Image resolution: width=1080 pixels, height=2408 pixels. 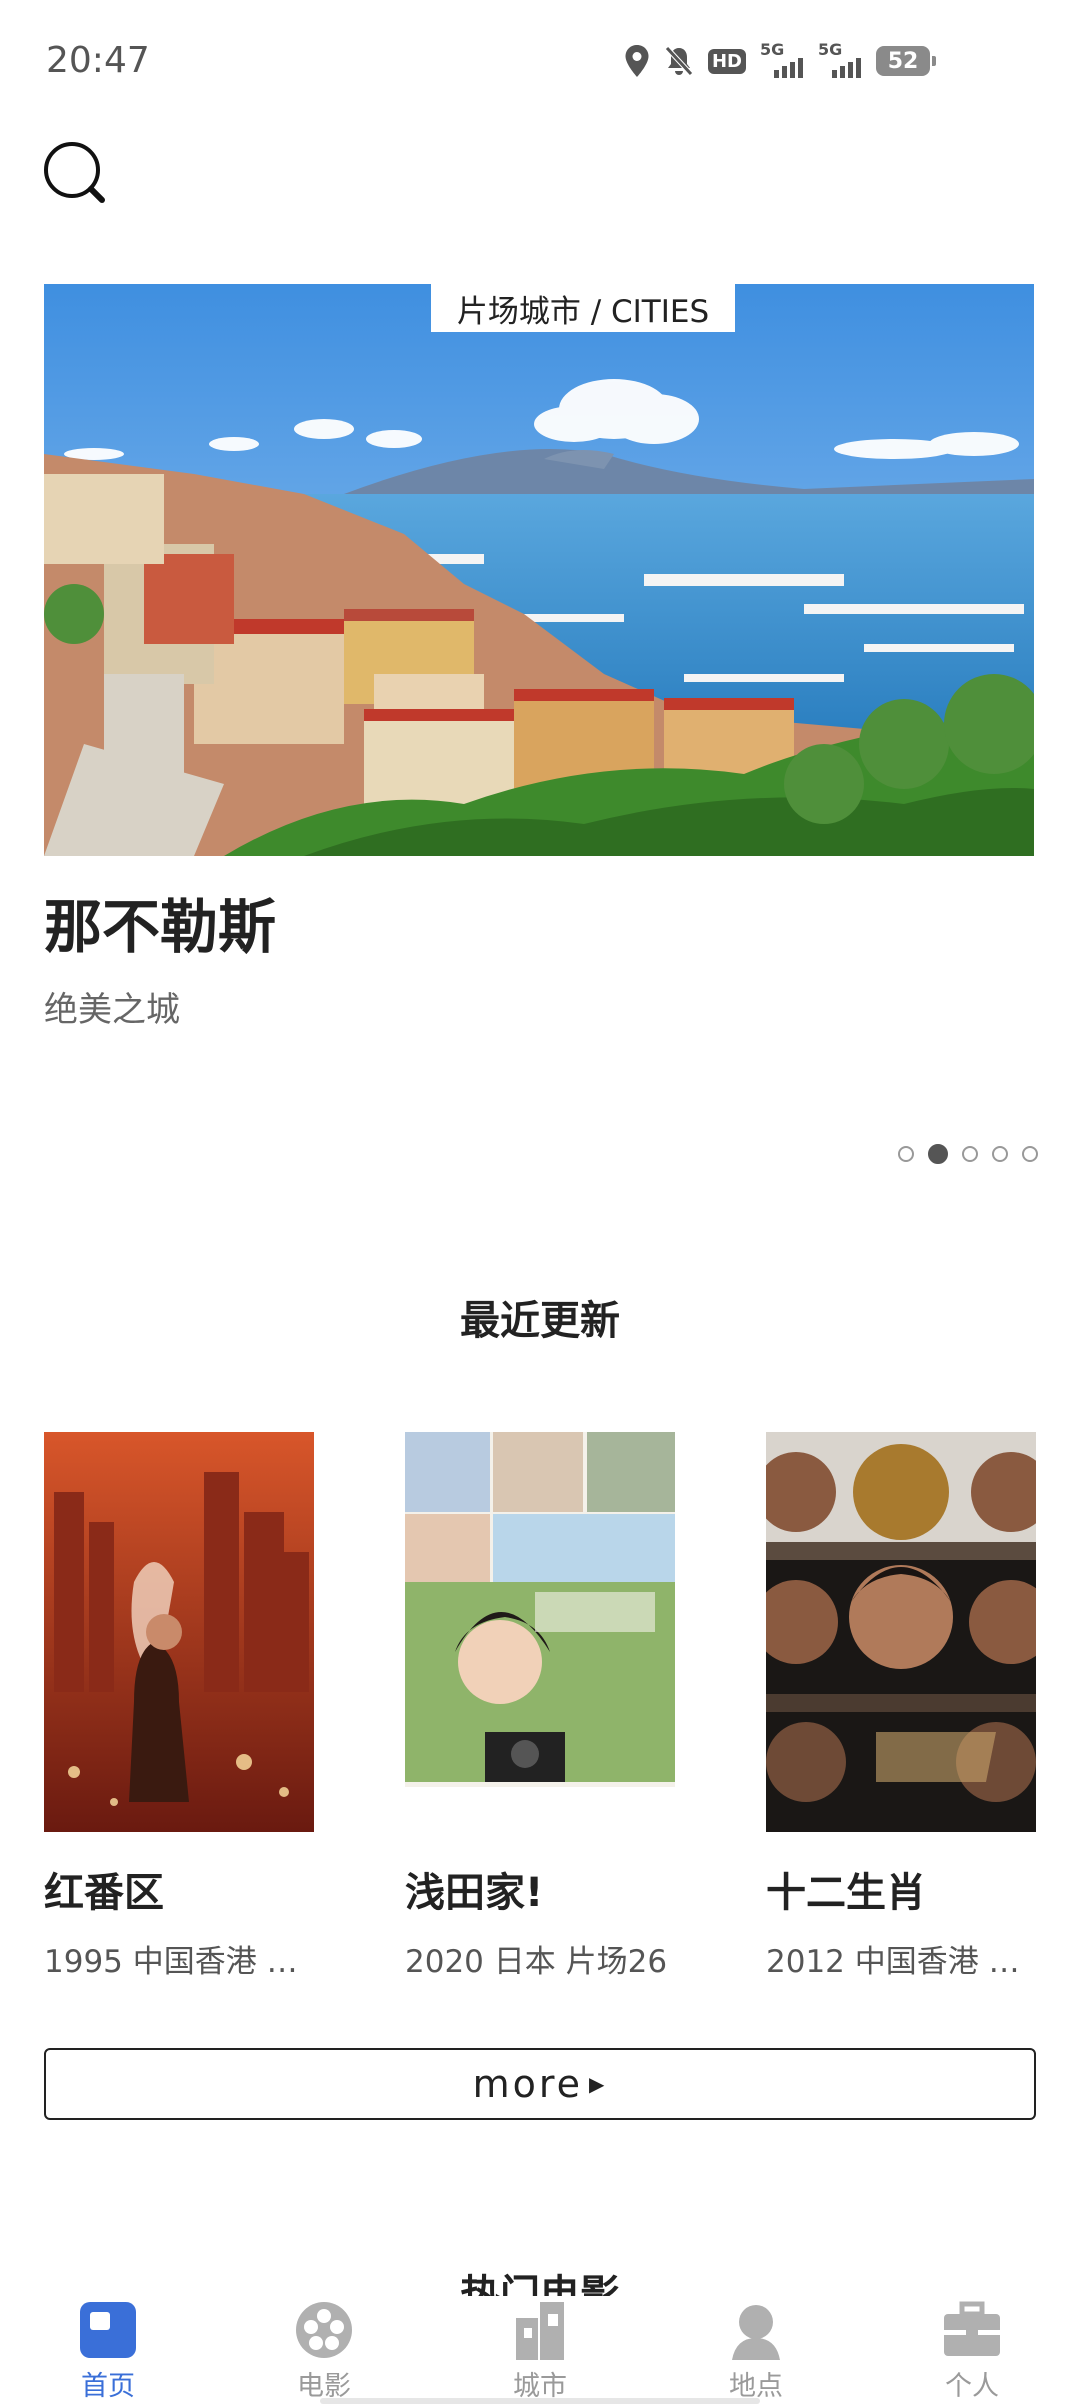 What do you see at coordinates (179, 1889) in the screenshot?
I see `movie-title: 红番区` at bounding box center [179, 1889].